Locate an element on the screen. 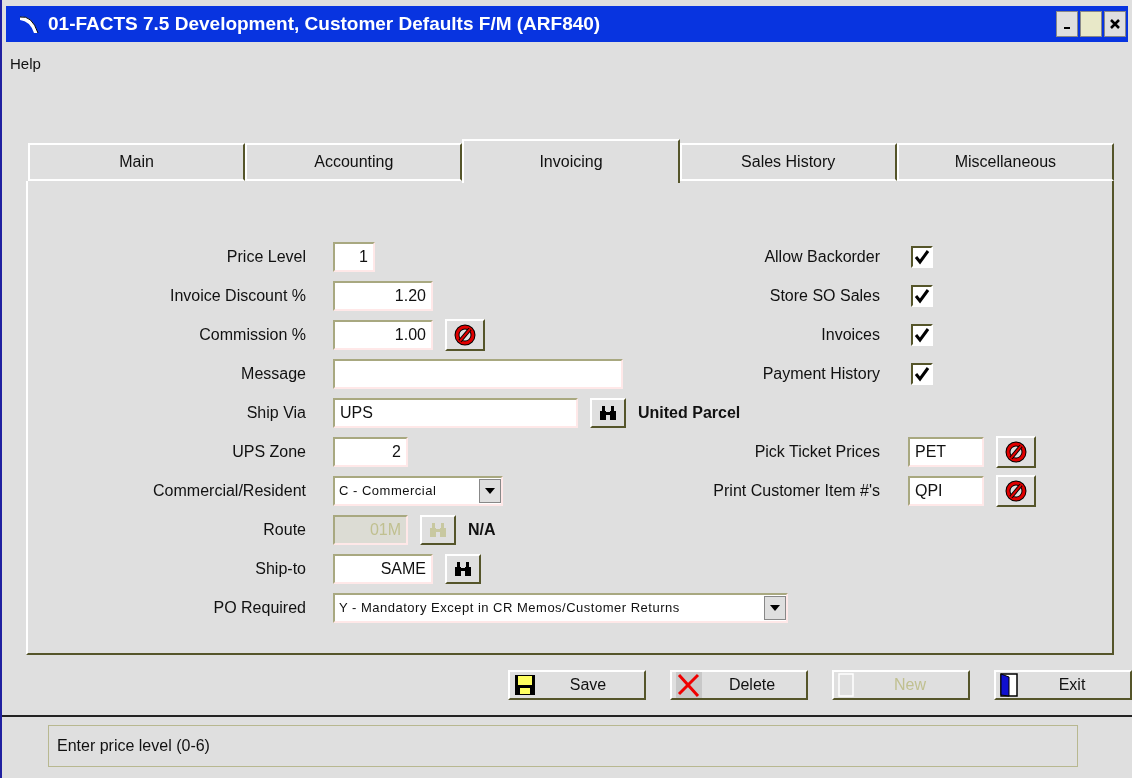 The image size is (1132, 778). action-button: Exit is located at coordinates (1063, 685).